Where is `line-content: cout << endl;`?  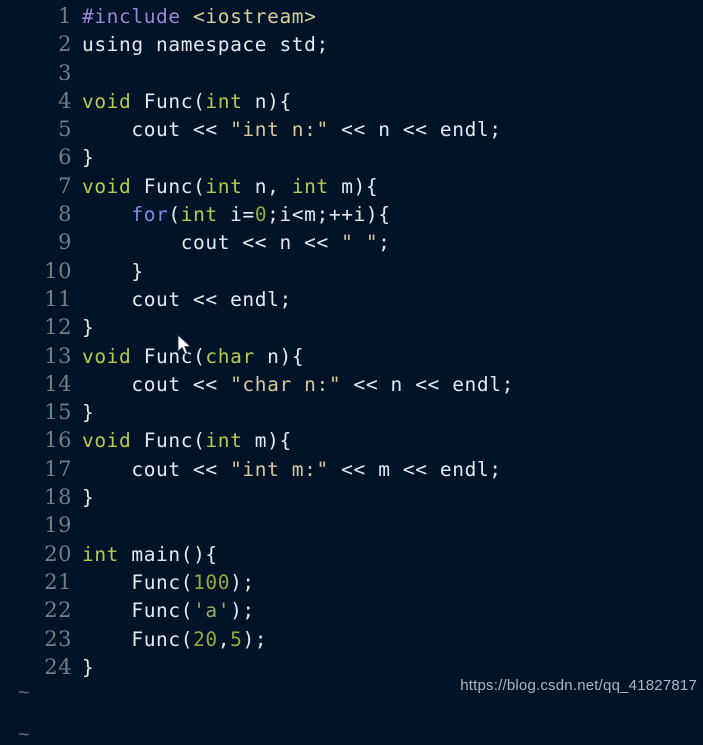
line-content: cout << endl; is located at coordinates (187, 299).